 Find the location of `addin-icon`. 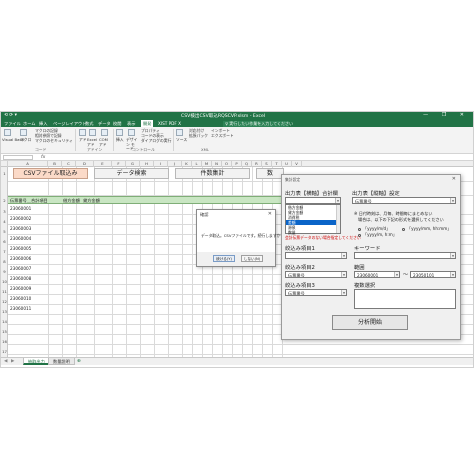

addin-icon is located at coordinates (82, 132).